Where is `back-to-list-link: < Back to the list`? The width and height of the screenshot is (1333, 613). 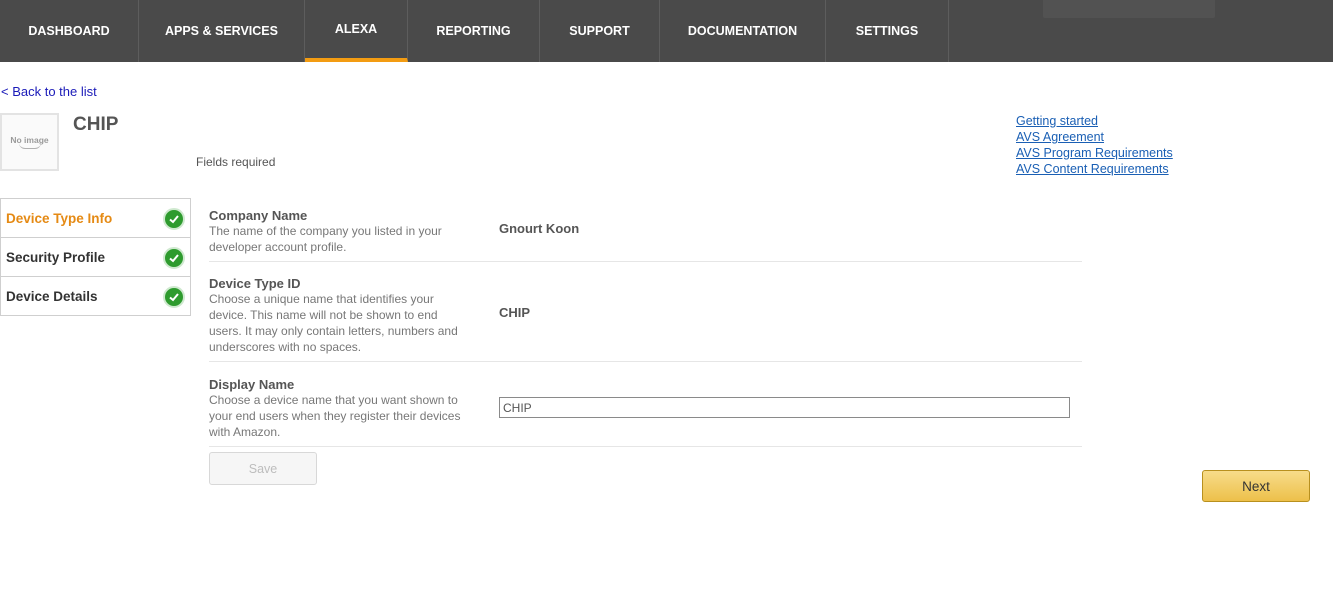
back-to-list-link: < Back to the list is located at coordinates (49, 91).